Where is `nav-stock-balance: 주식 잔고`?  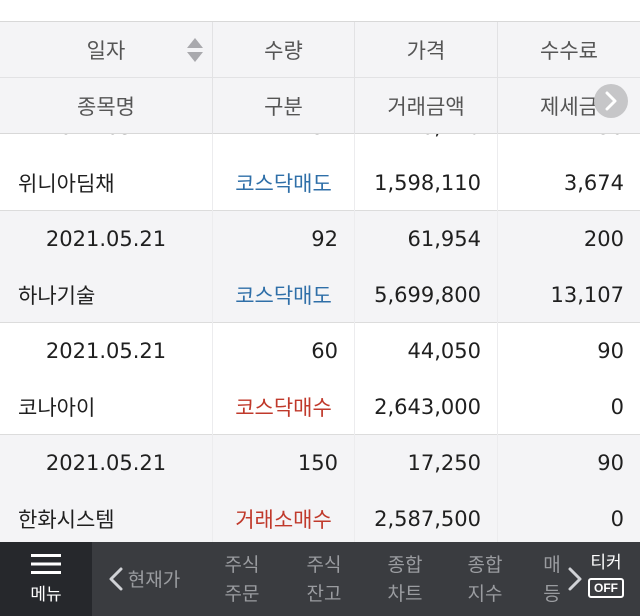 nav-stock-balance: 주식 잔고 is located at coordinates (324, 580).